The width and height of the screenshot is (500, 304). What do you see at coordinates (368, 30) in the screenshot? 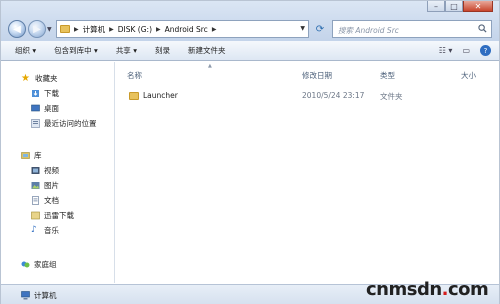
I see `search-placeholder: 搜索 Android Src` at bounding box center [368, 30].